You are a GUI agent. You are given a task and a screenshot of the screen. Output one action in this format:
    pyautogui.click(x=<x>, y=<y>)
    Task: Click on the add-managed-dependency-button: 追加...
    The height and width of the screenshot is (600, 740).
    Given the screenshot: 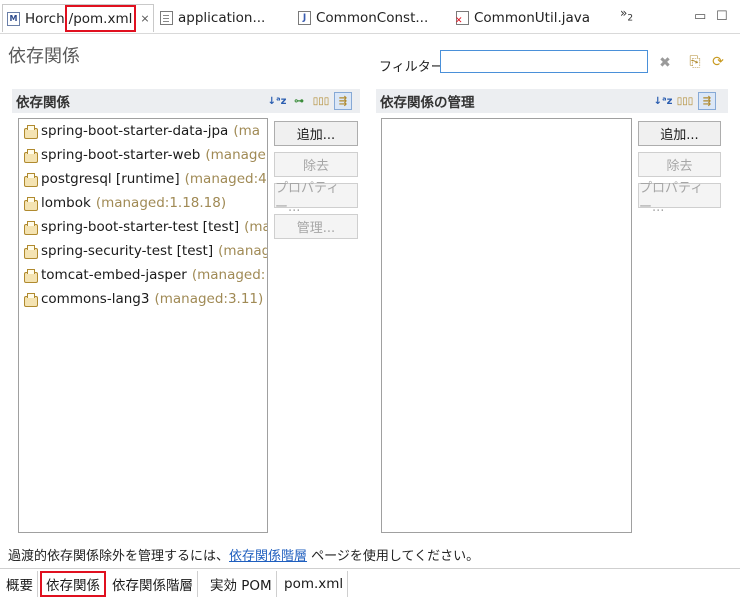 What is the action you would take?
    pyautogui.click(x=679, y=133)
    